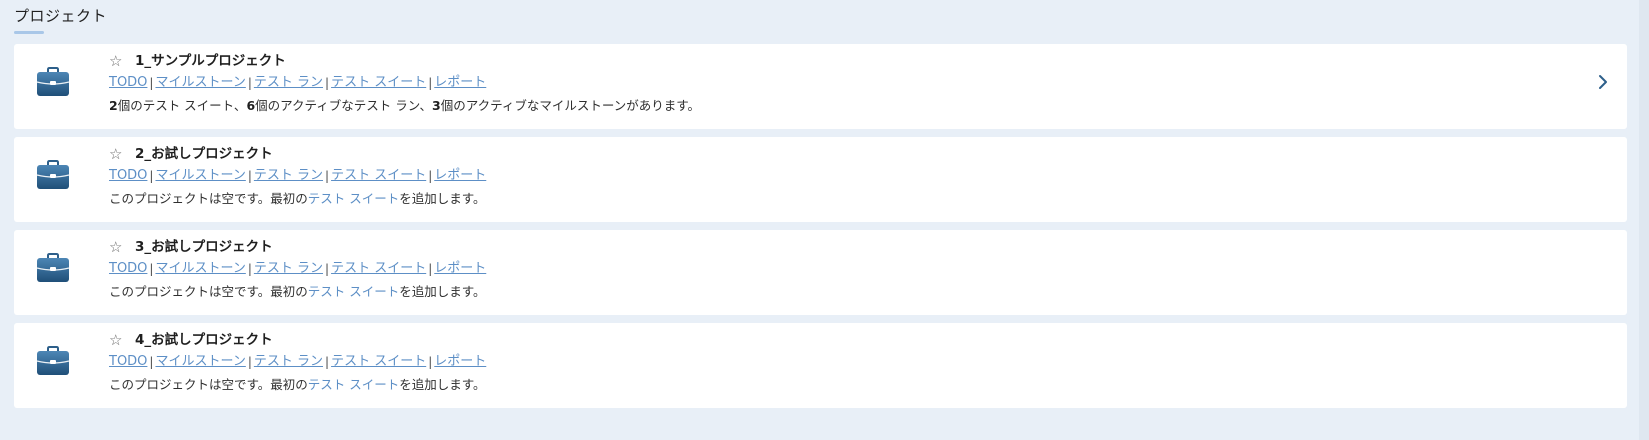  I want to click on project-name: 4_お試しプロジェクト, so click(204, 340).